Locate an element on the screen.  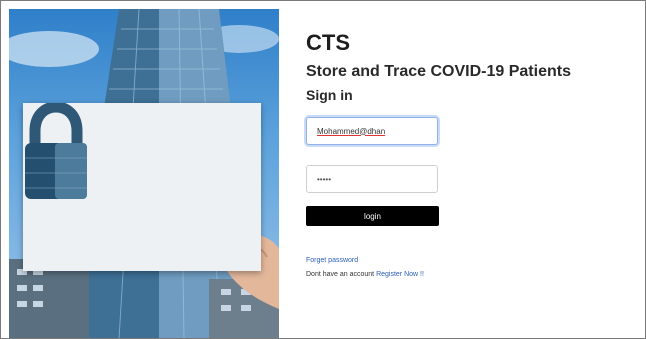
register-prompt: Dont have an account Register Now !! is located at coordinates (365, 274).